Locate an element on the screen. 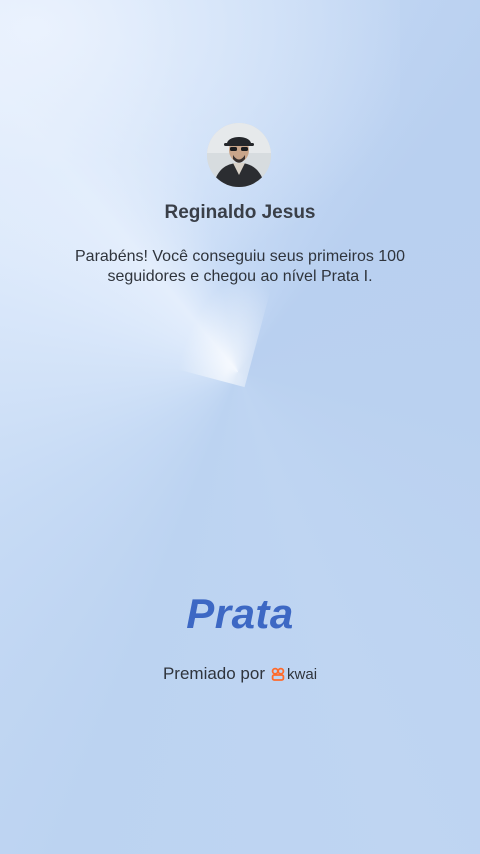 Image resolution: width=480 pixels, height=854 pixels. awarded-label: Premiado por is located at coordinates (214, 673).